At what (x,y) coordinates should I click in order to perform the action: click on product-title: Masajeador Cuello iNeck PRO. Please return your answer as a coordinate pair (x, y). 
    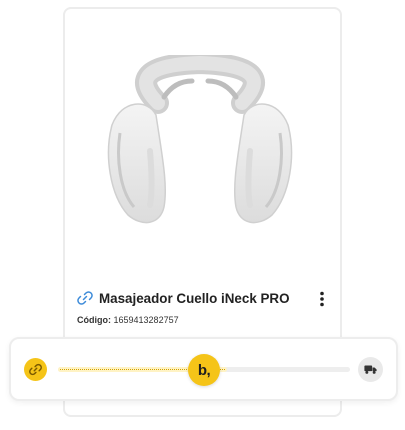
    Looking at the image, I should click on (194, 298).